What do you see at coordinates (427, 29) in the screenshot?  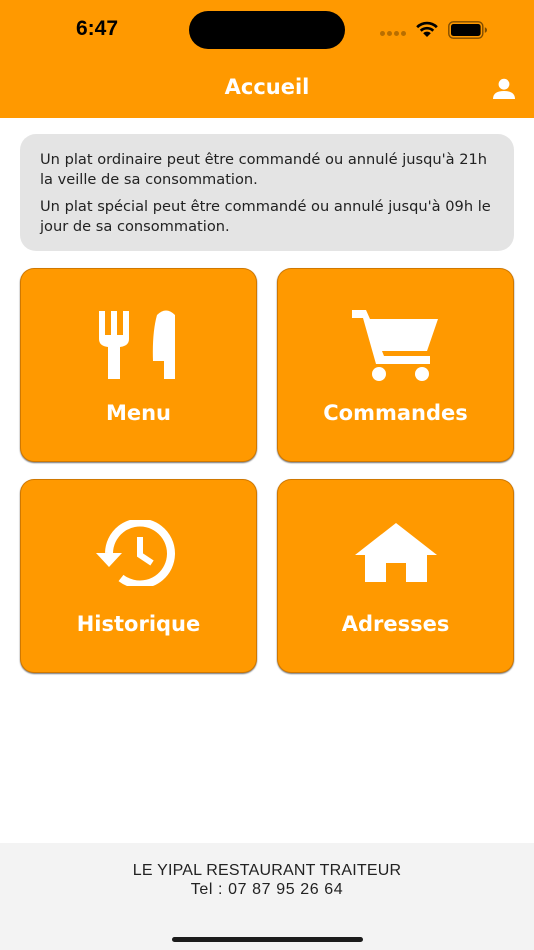 I see `wifi-icon` at bounding box center [427, 29].